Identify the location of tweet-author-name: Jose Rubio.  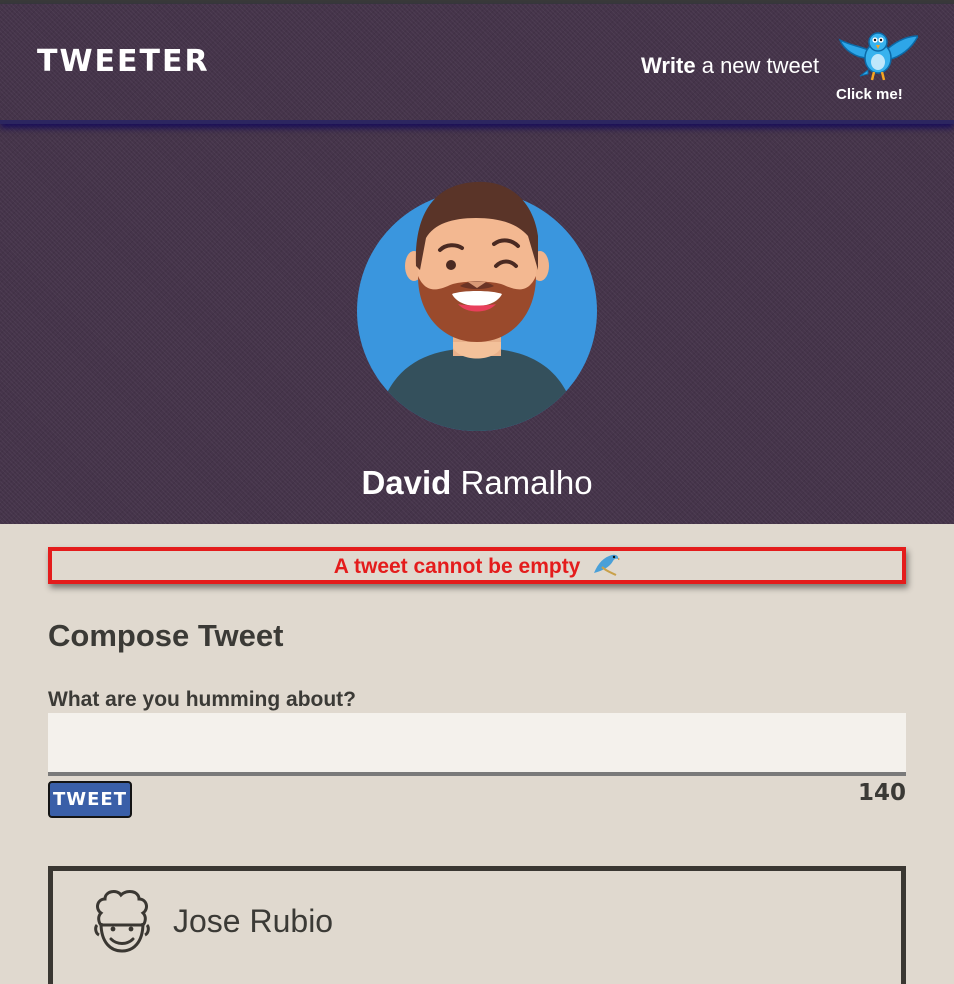
(253, 921).